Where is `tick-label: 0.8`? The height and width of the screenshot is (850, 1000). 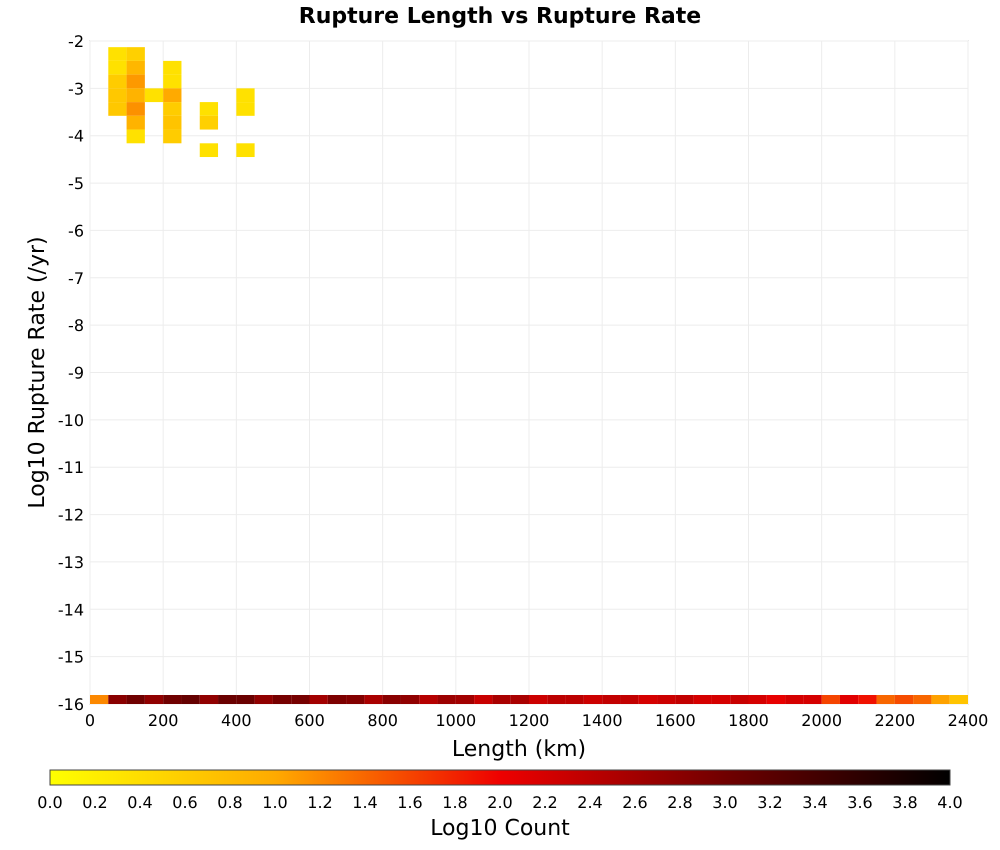 tick-label: 0.8 is located at coordinates (230, 802).